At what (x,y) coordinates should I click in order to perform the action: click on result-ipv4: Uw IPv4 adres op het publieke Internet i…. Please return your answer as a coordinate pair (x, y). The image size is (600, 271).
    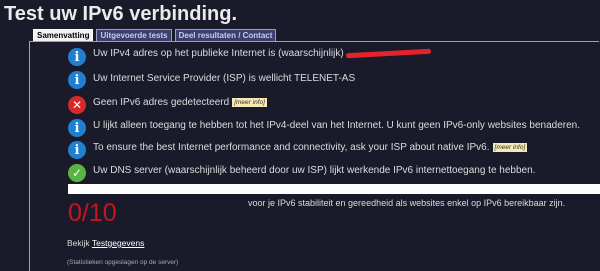
    Looking at the image, I should click on (262, 53).